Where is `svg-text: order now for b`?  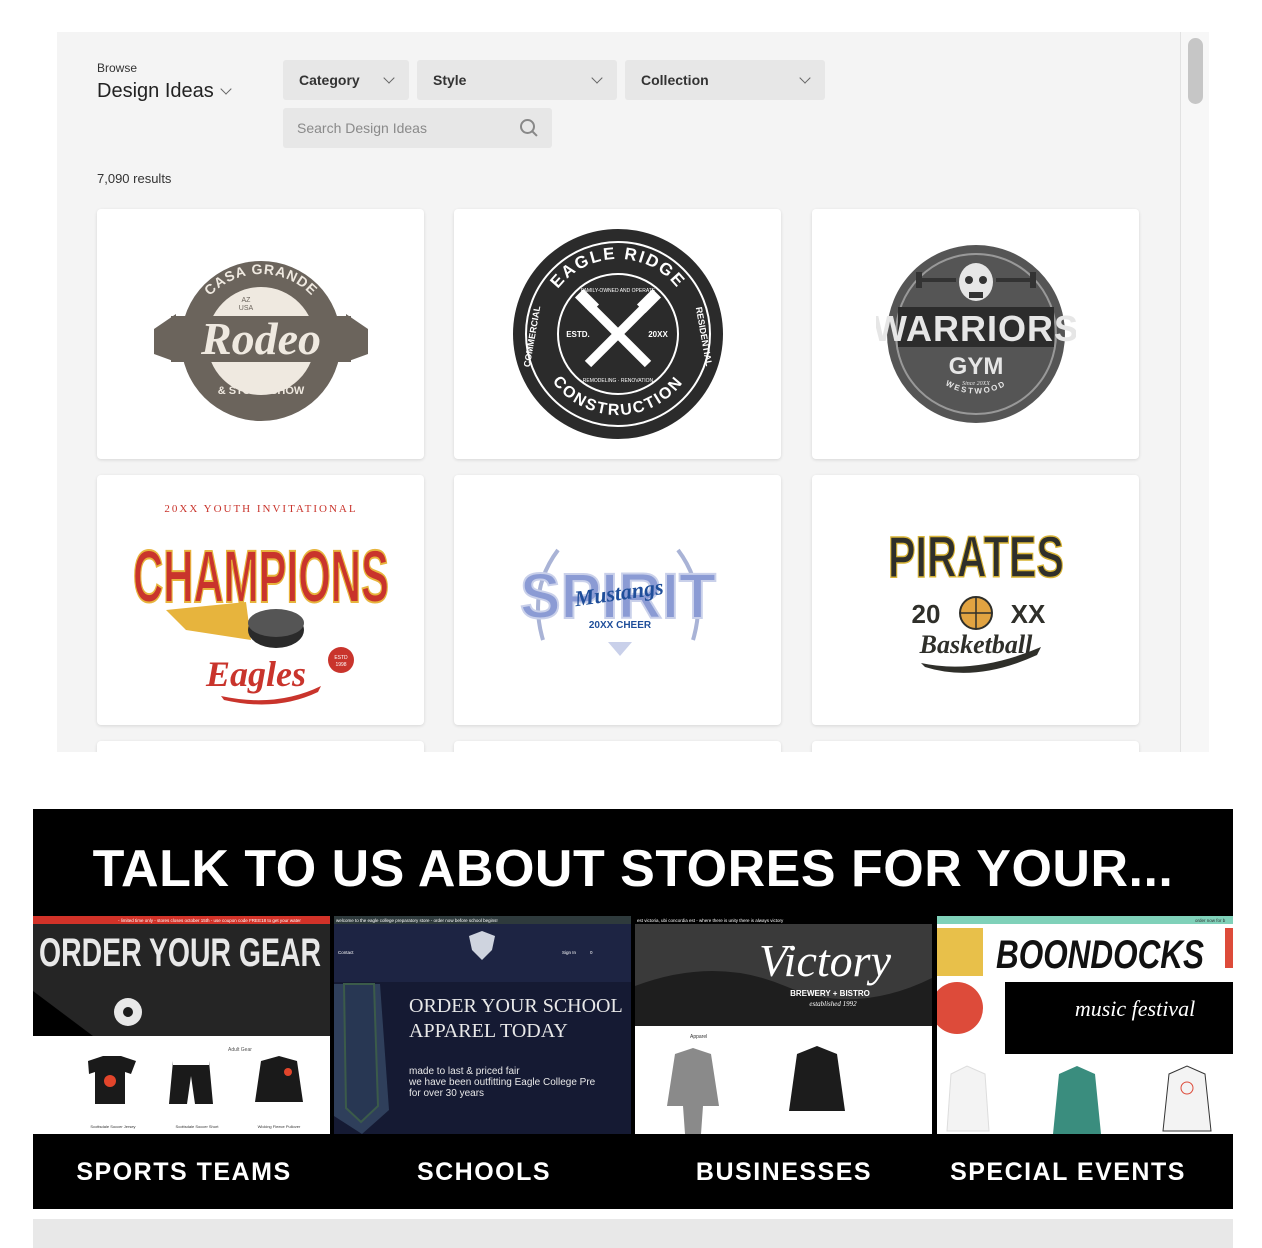 svg-text: order now for b is located at coordinates (1210, 920).